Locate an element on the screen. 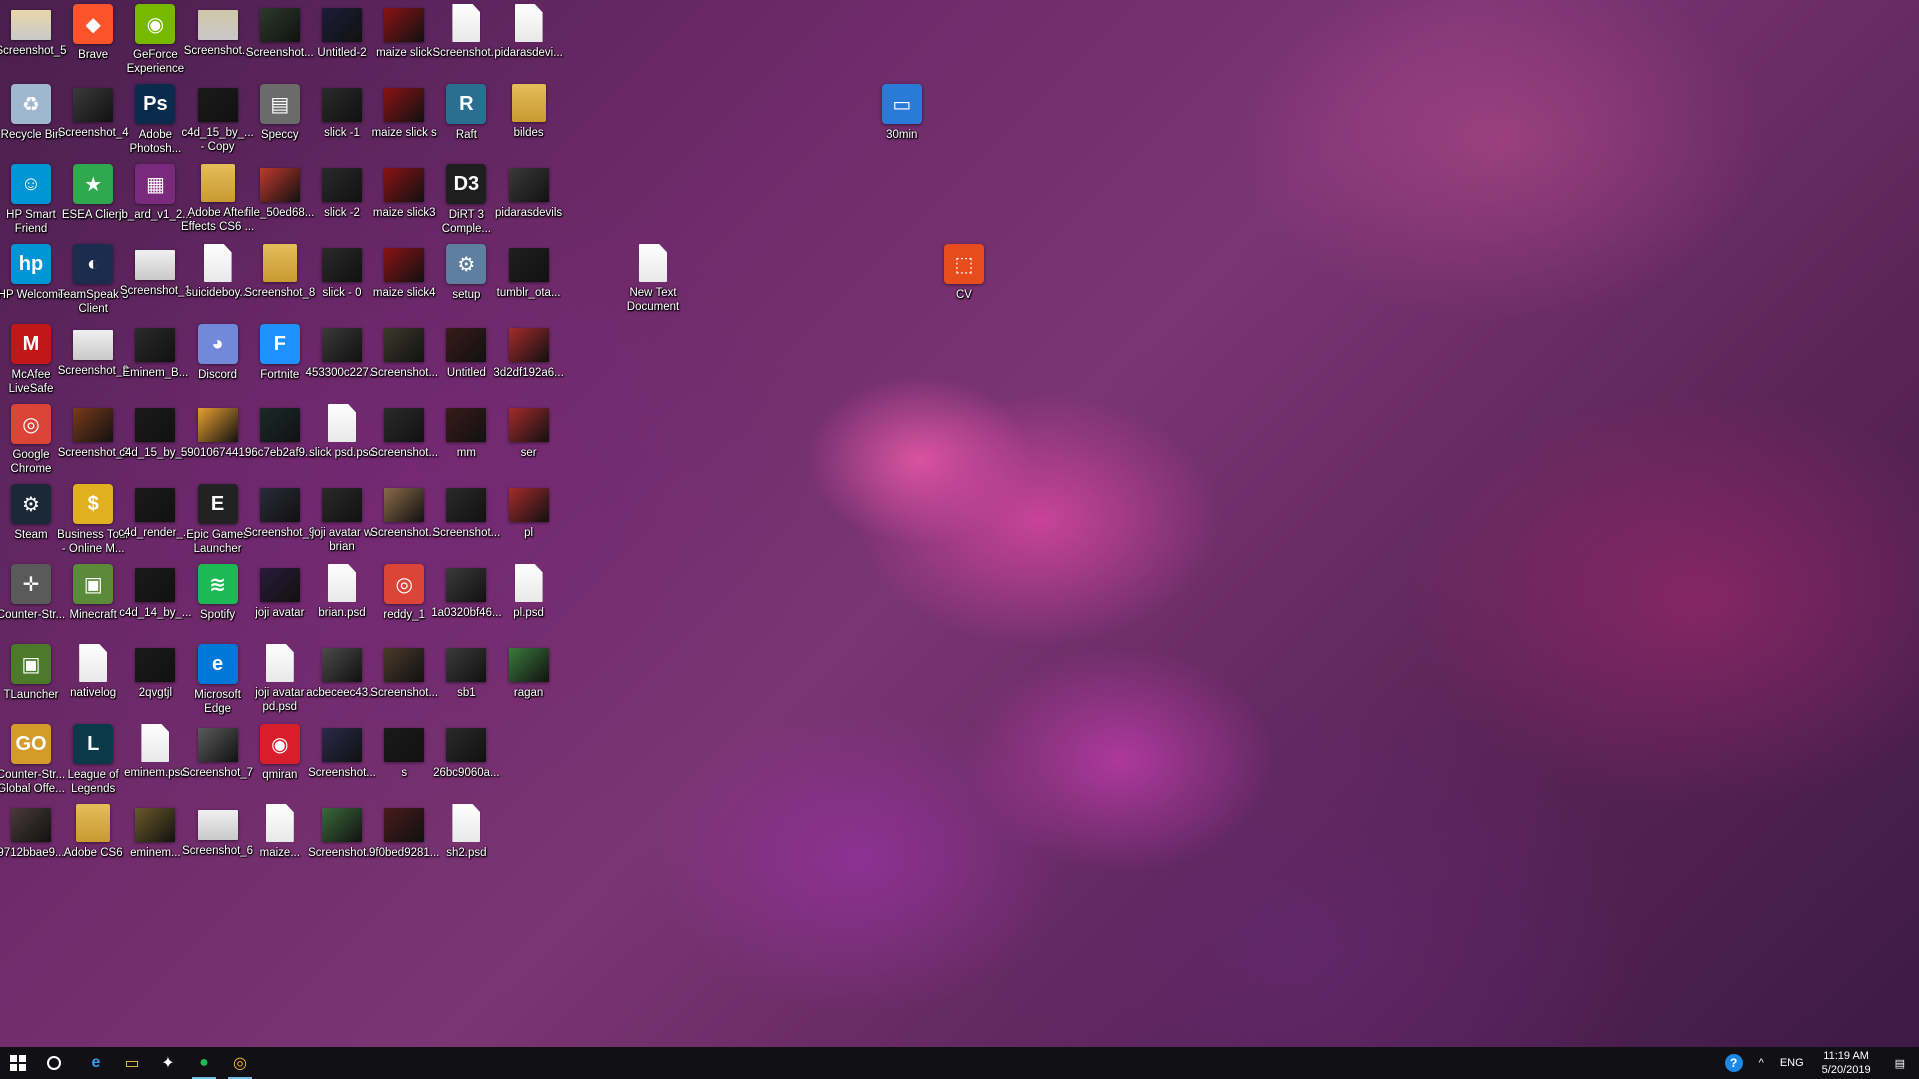  app-icon: ☺ is located at coordinates (31, 184).